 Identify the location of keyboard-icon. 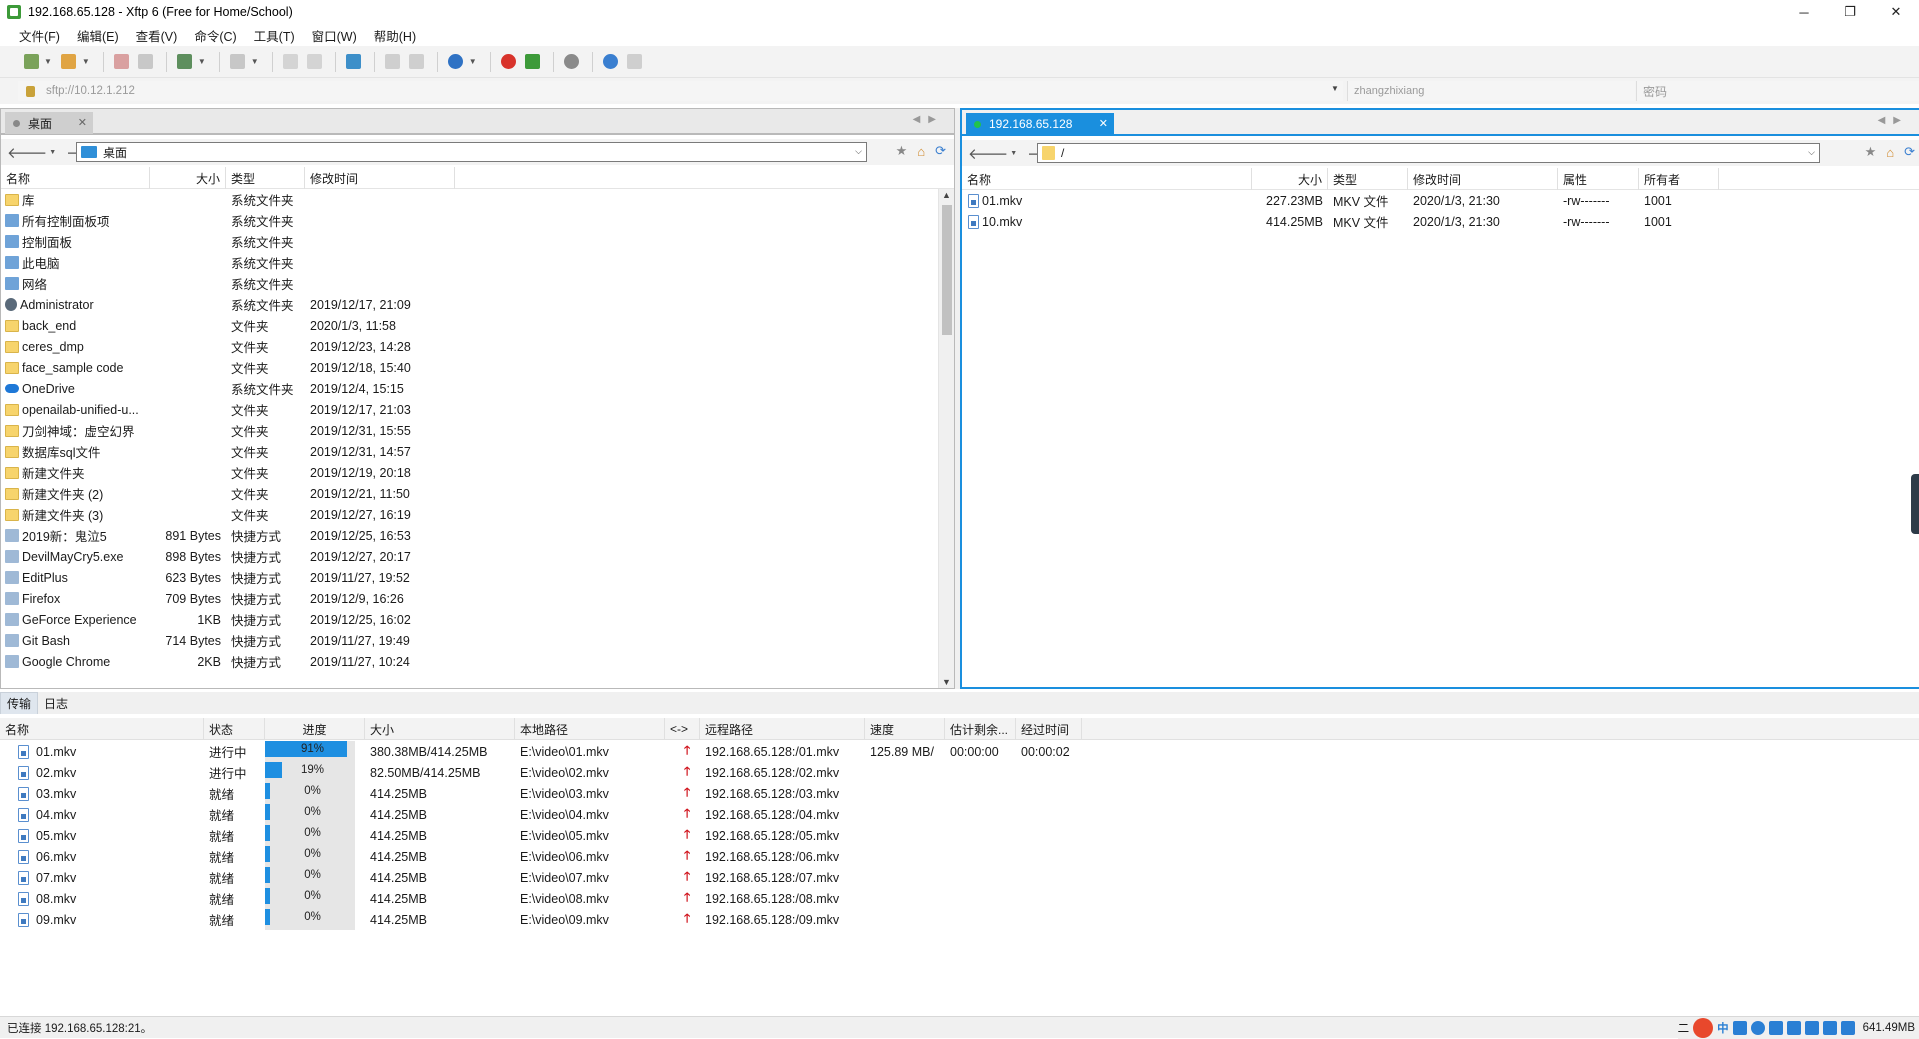
(1793, 1028).